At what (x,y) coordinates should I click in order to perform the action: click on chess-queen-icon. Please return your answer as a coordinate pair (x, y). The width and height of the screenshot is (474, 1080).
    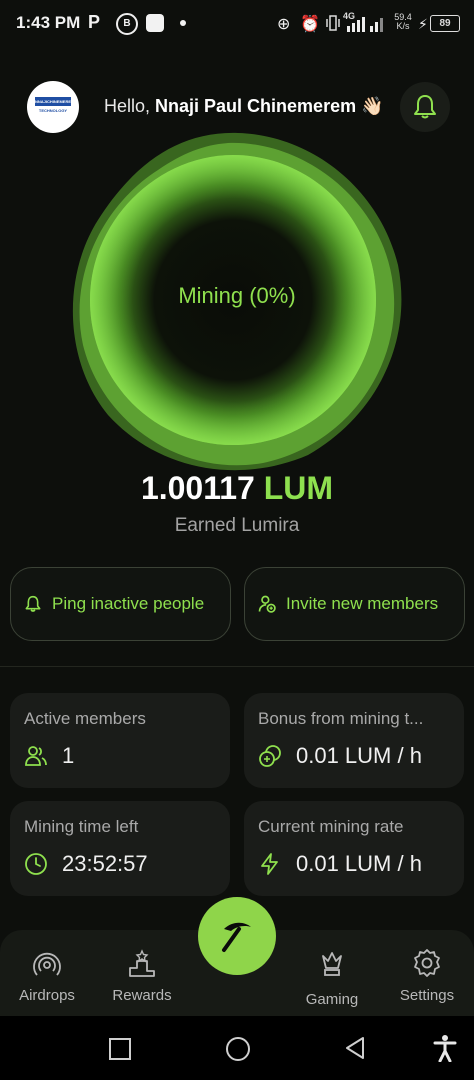
    Looking at the image, I should click on (332, 964).